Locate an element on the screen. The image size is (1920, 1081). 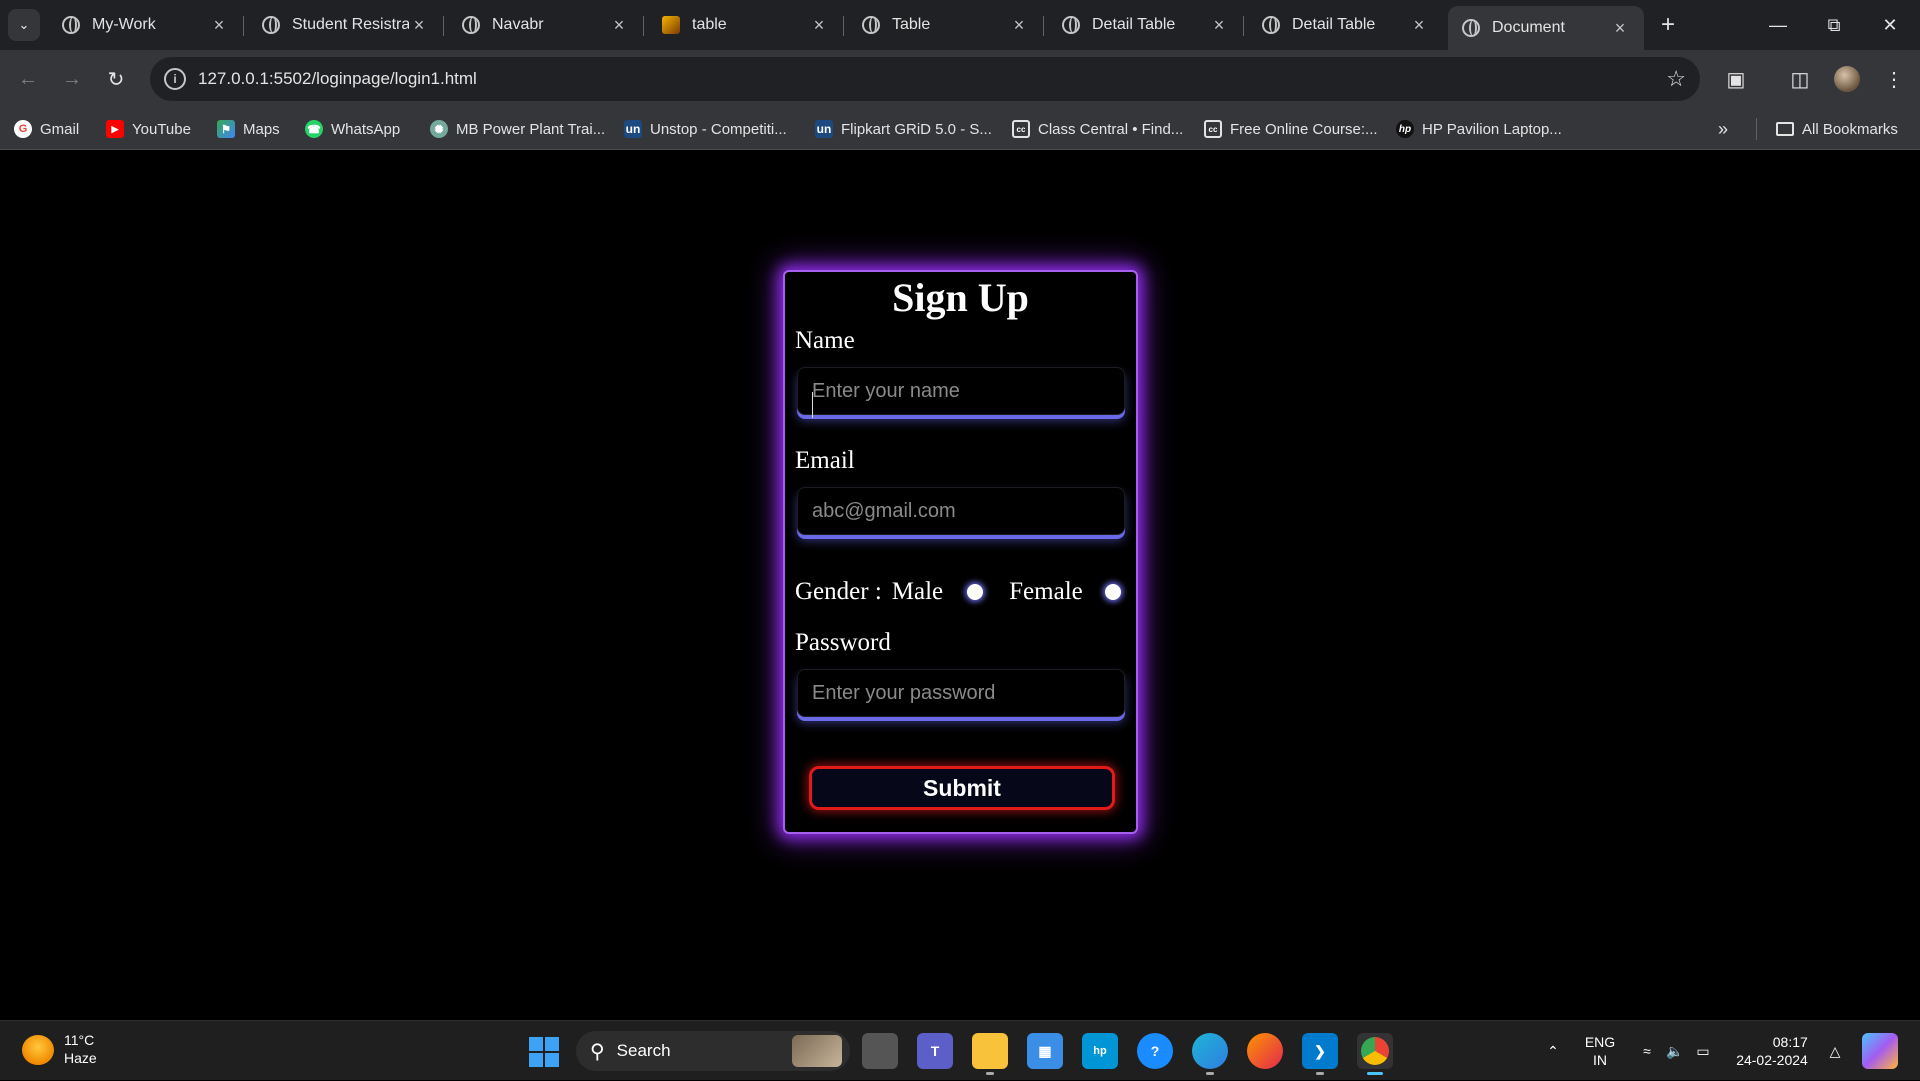
tab-my-work: My-Work × is located at coordinates (146, 25).